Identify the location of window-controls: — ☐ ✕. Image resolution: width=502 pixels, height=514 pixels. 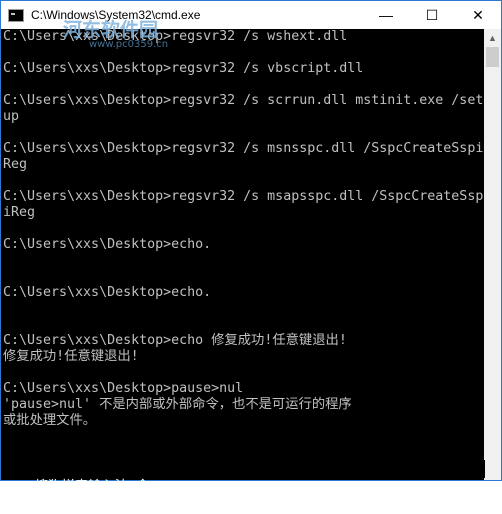
(432, 15).